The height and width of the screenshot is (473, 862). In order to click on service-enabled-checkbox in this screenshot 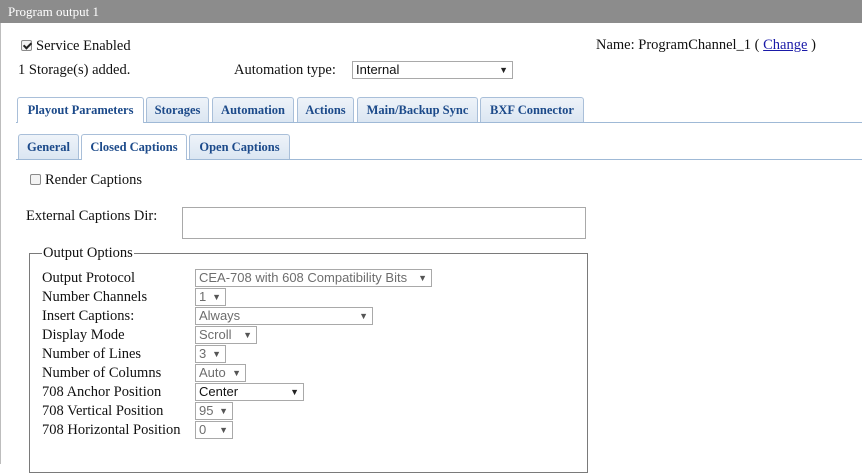, I will do `click(26, 45)`.